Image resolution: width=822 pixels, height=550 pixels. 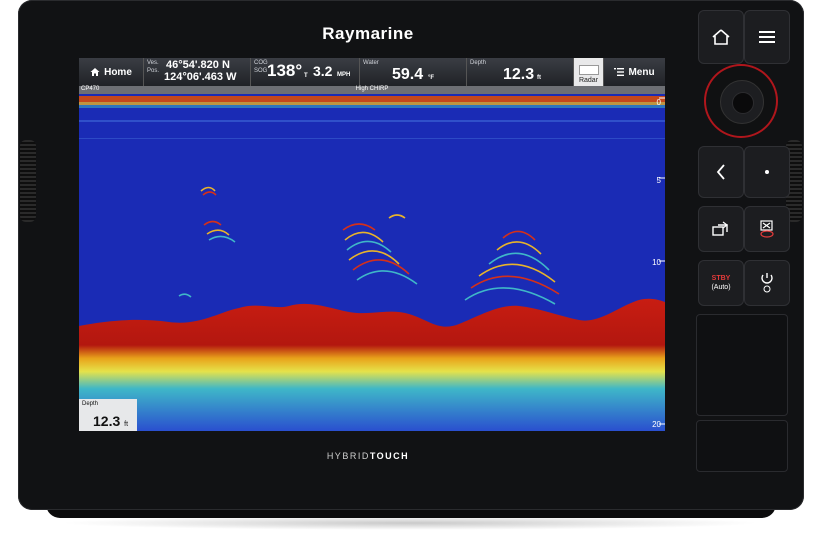 I want to click on mob-button, so click(x=767, y=229).